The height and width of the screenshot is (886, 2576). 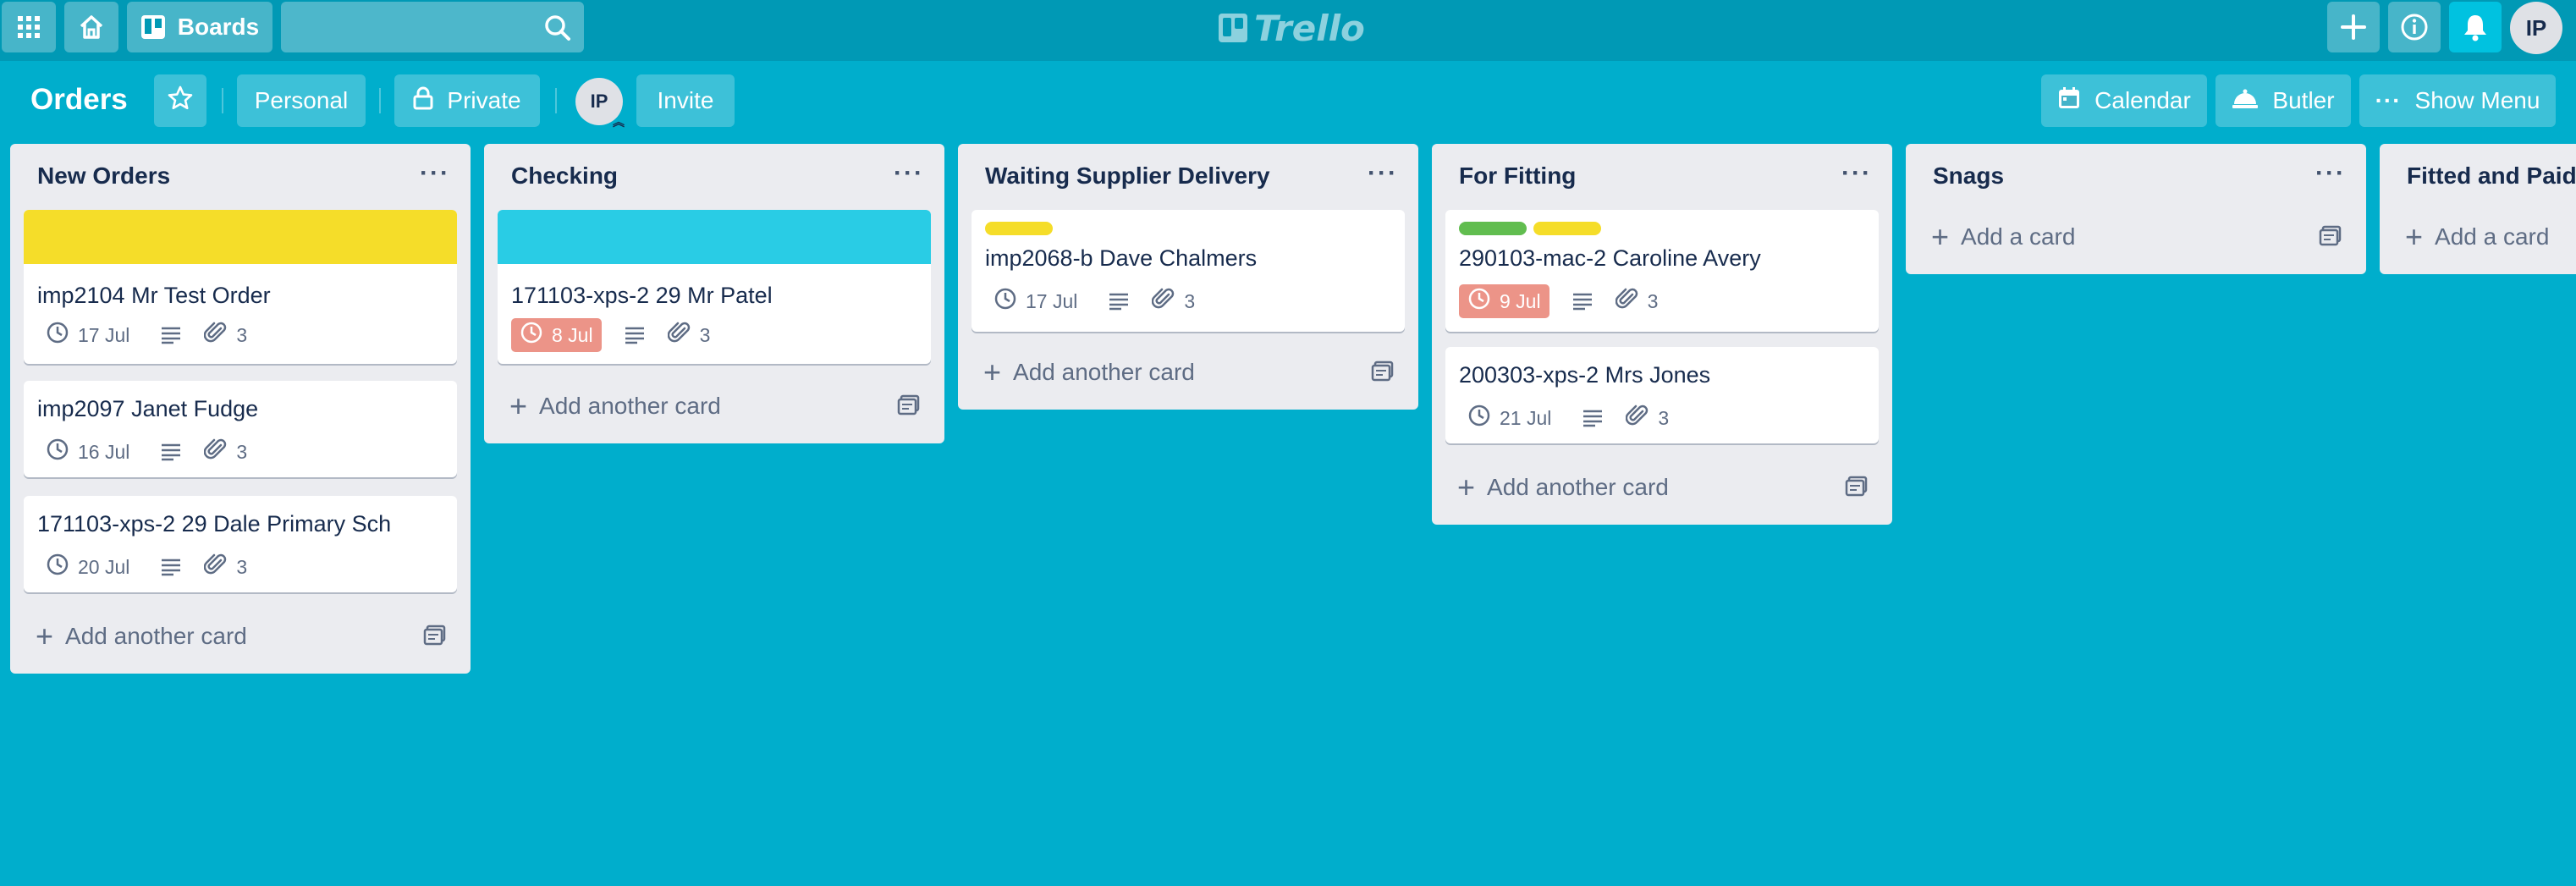 I want to click on show-menu-label: Show Menu, so click(x=2477, y=100).